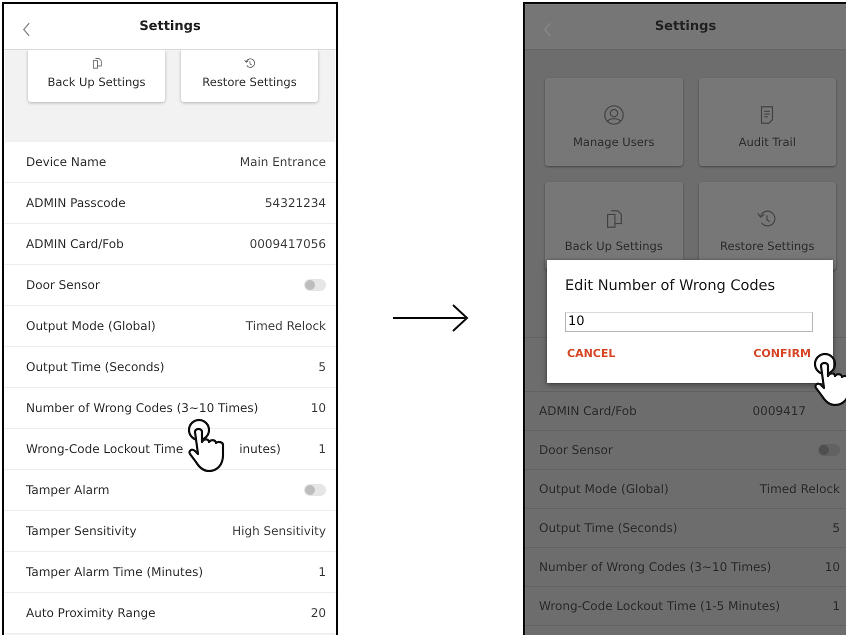  I want to click on setting-label: Wrong-Code Lockout Time, so click(105, 449).